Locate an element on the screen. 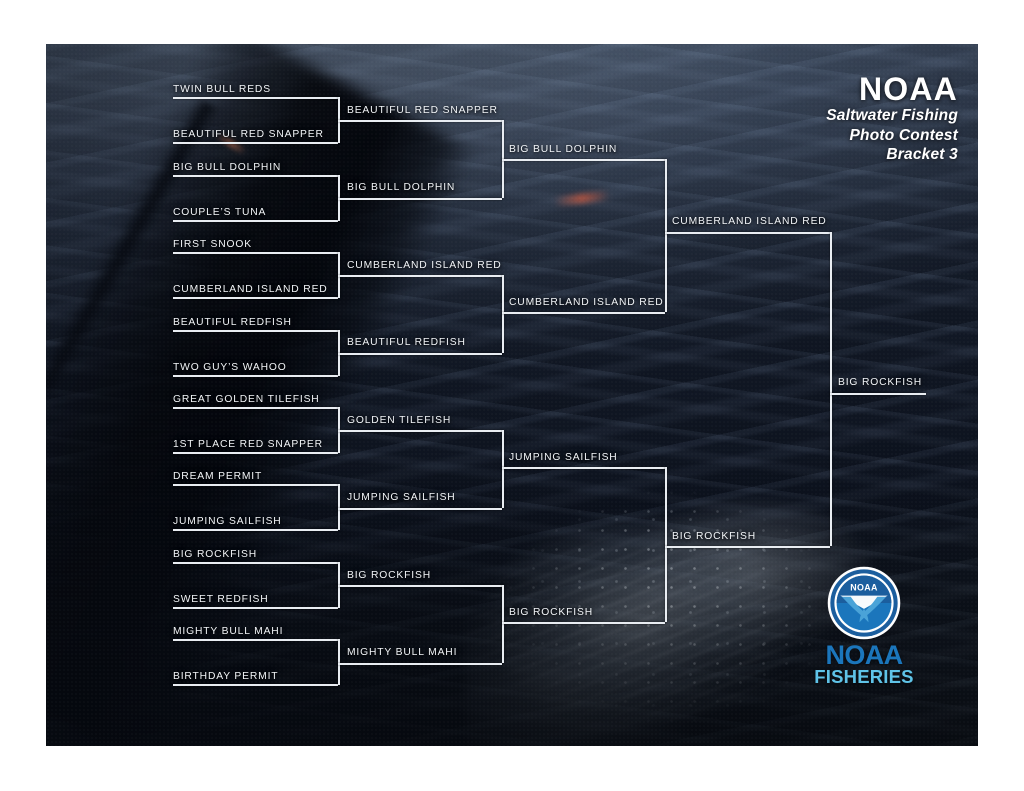 The image size is (1024, 791). title-line-2: Photo Contest is located at coordinates (903, 135).